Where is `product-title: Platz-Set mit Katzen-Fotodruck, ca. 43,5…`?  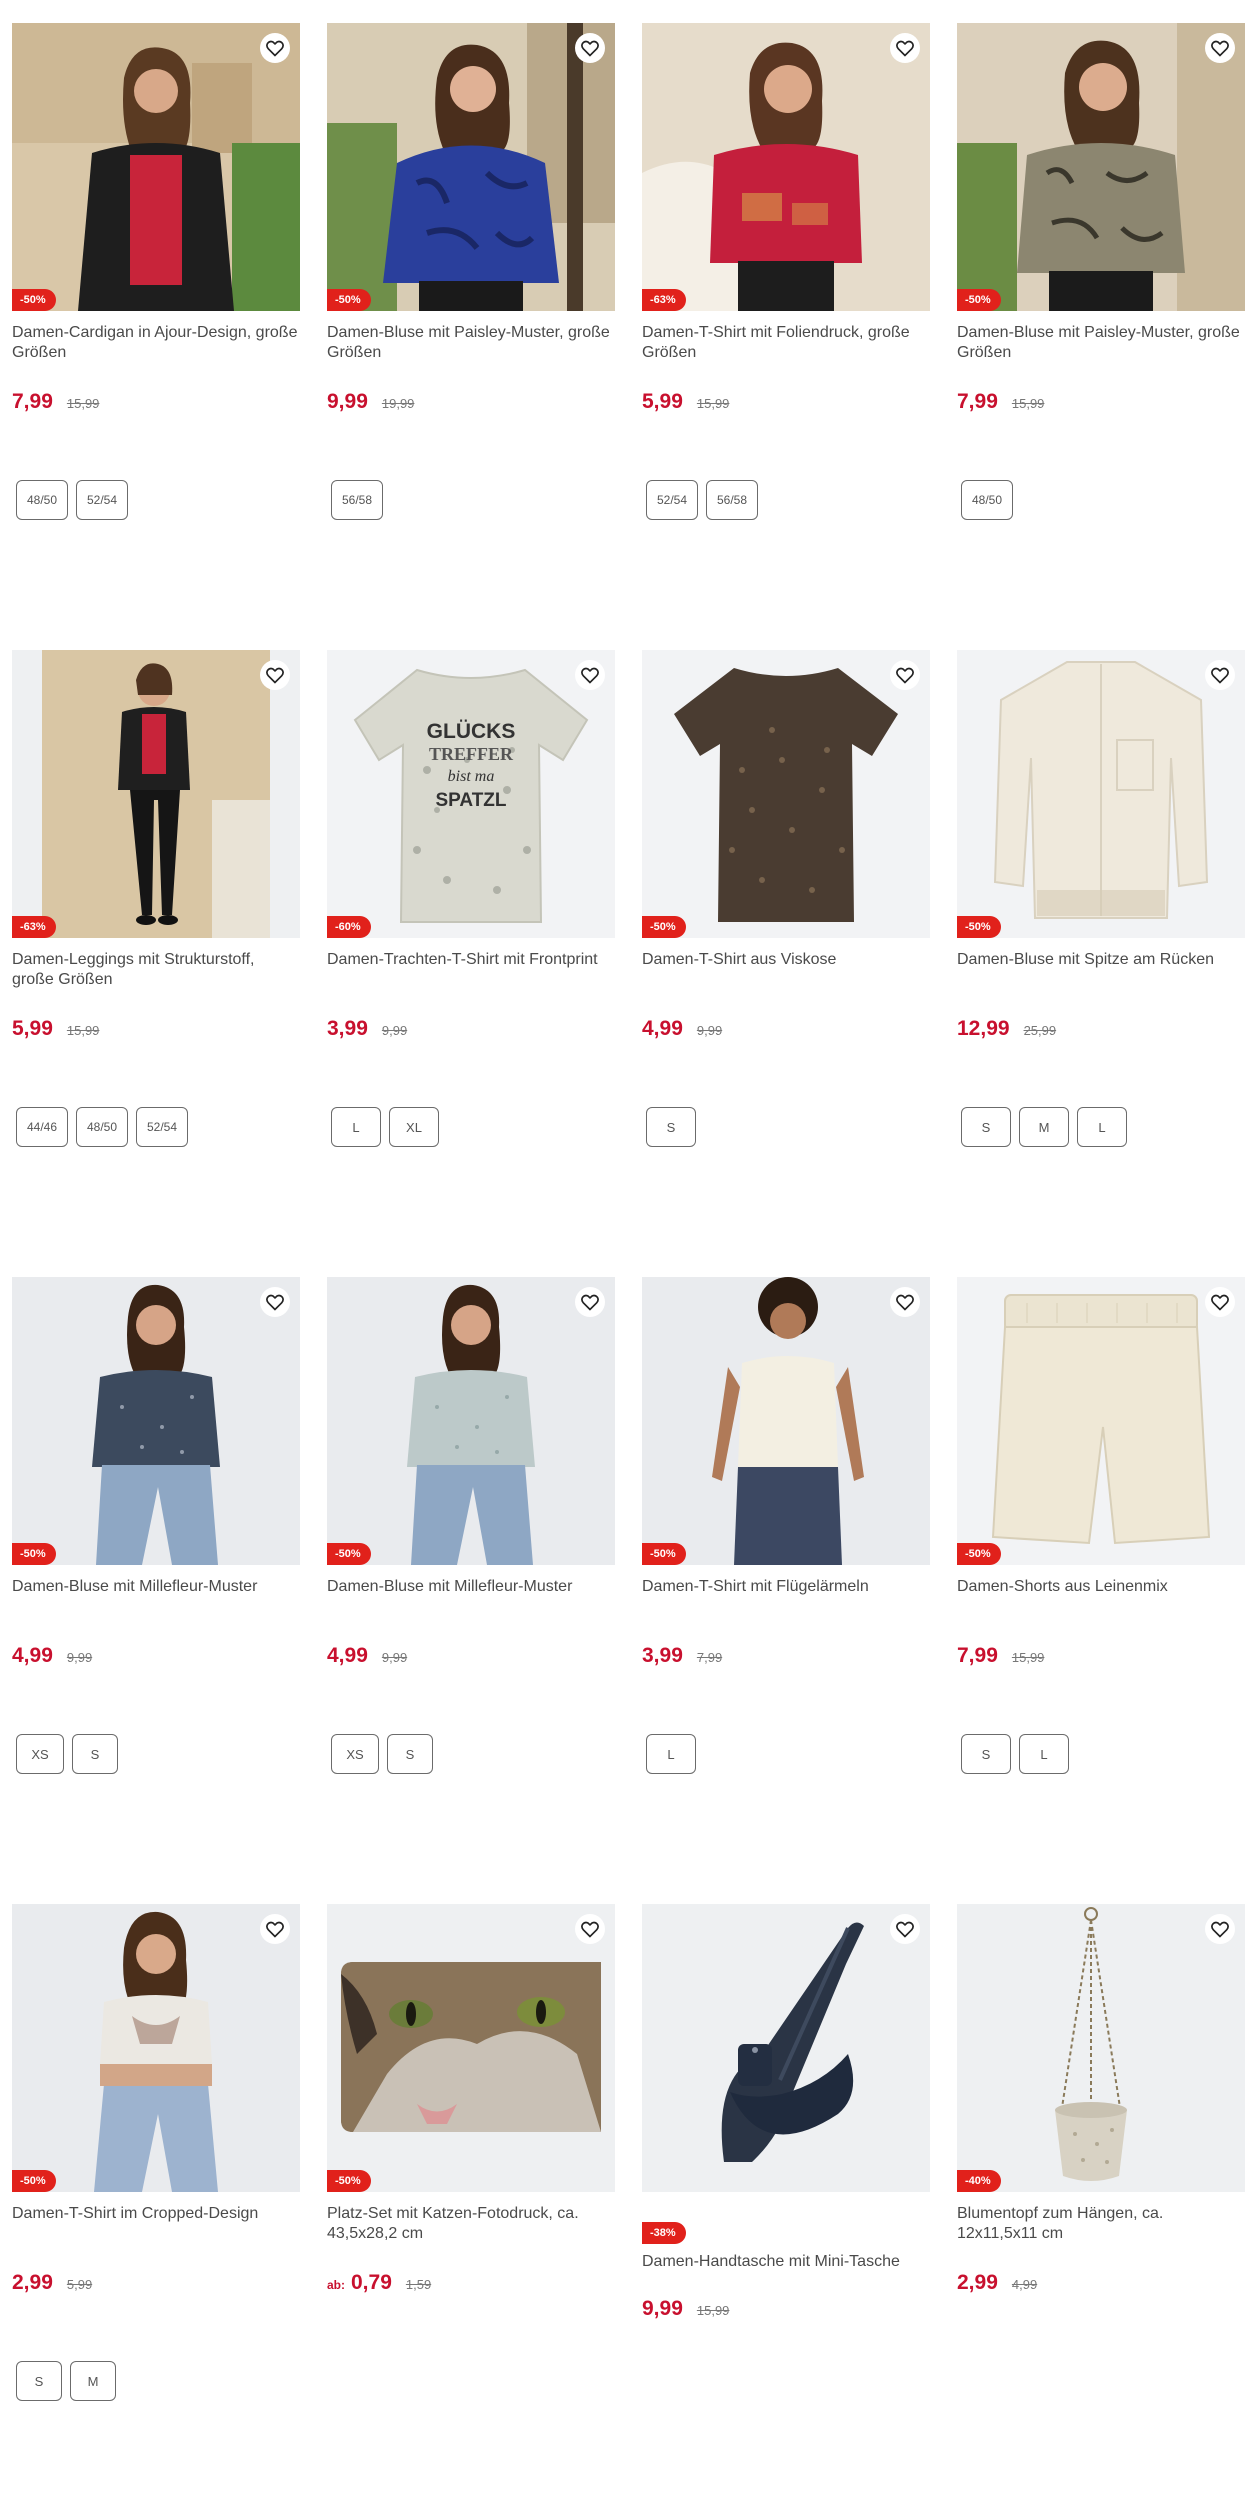 product-title: Platz-Set mit Katzen-Fotodruck, ca. 43,5… is located at coordinates (471, 2224).